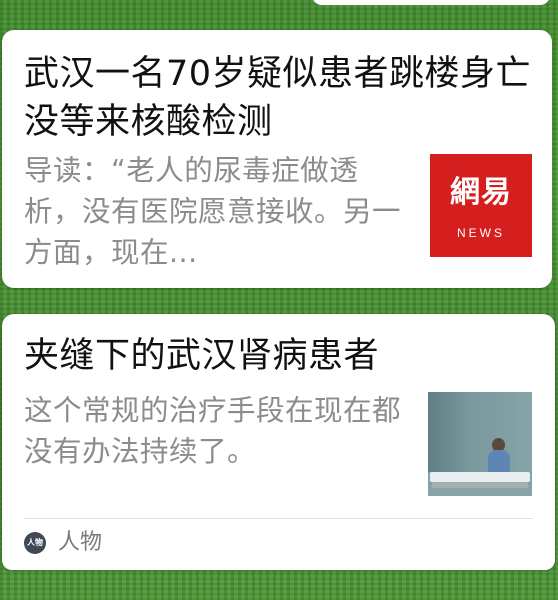  I want to click on news-card-title: 武汉一名70岁疑似患者跳楼身亡 没等来核酸检测, so click(278, 98).